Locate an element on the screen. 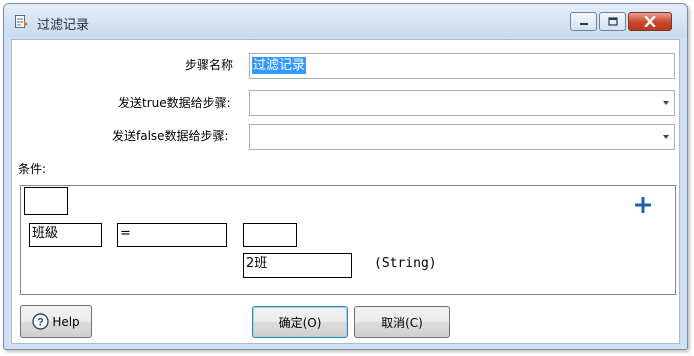 The width and height of the screenshot is (694, 356). ok-button-label: 确定(O) is located at coordinates (300, 322).